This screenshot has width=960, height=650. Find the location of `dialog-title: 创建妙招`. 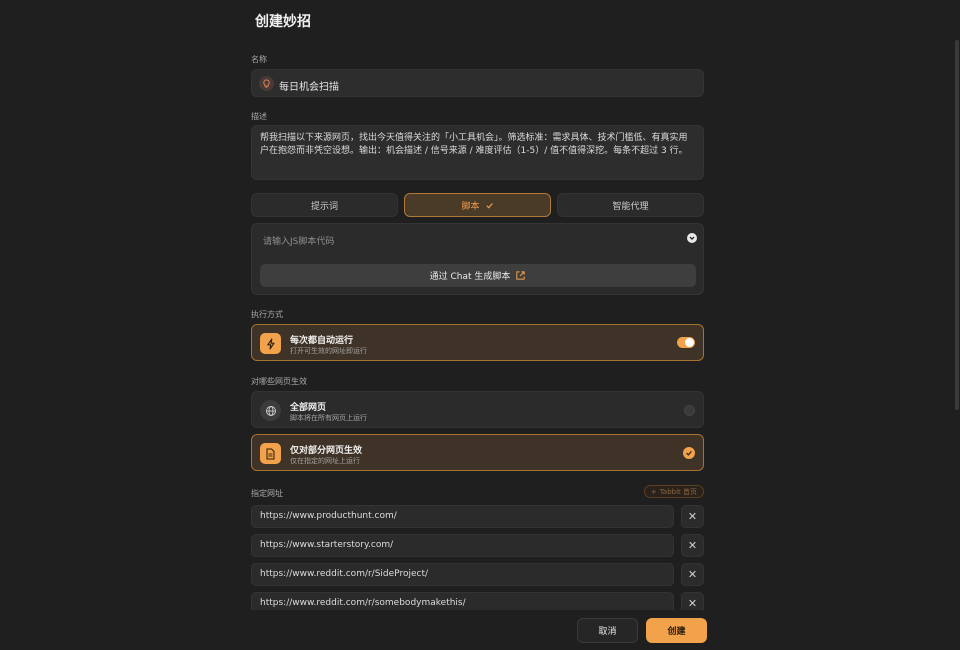

dialog-title: 创建妙招 is located at coordinates (283, 22).